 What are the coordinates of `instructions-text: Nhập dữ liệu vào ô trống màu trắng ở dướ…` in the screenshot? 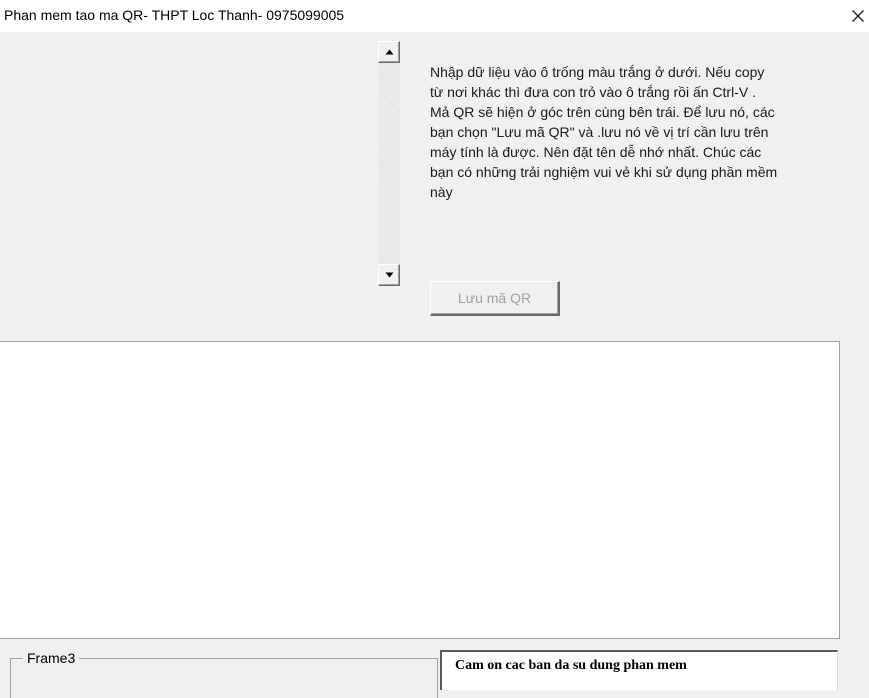 It's located at (604, 132).